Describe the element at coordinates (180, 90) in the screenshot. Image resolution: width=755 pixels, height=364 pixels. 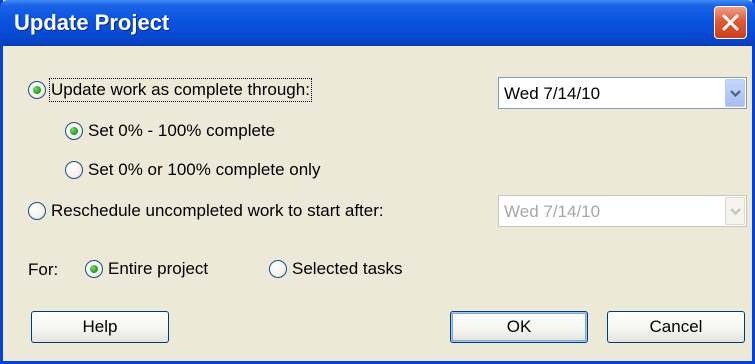
I see `update-work-label: Update work as complete through:` at that location.